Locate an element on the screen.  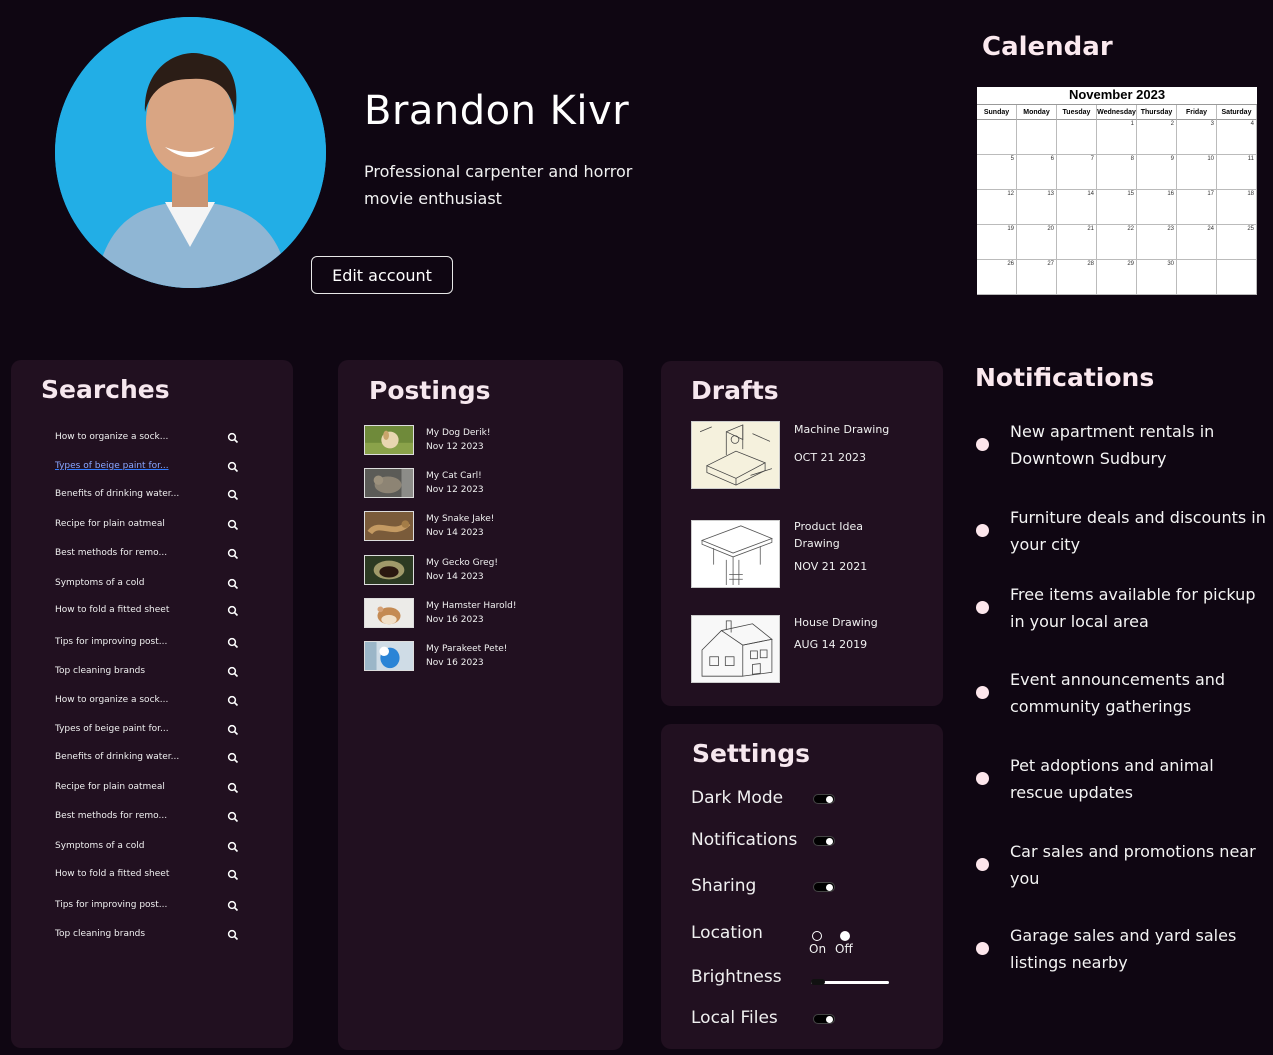
edit-account-button: Edit account is located at coordinates (382, 275).